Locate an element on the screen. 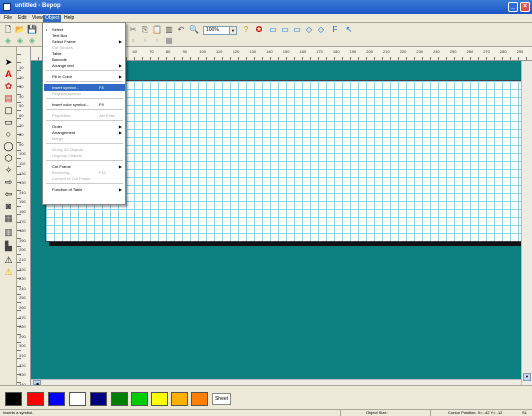 The height and width of the screenshot is (416, 532). menu-item-properties: Properties... Alt+Enter is located at coordinates (84, 115).